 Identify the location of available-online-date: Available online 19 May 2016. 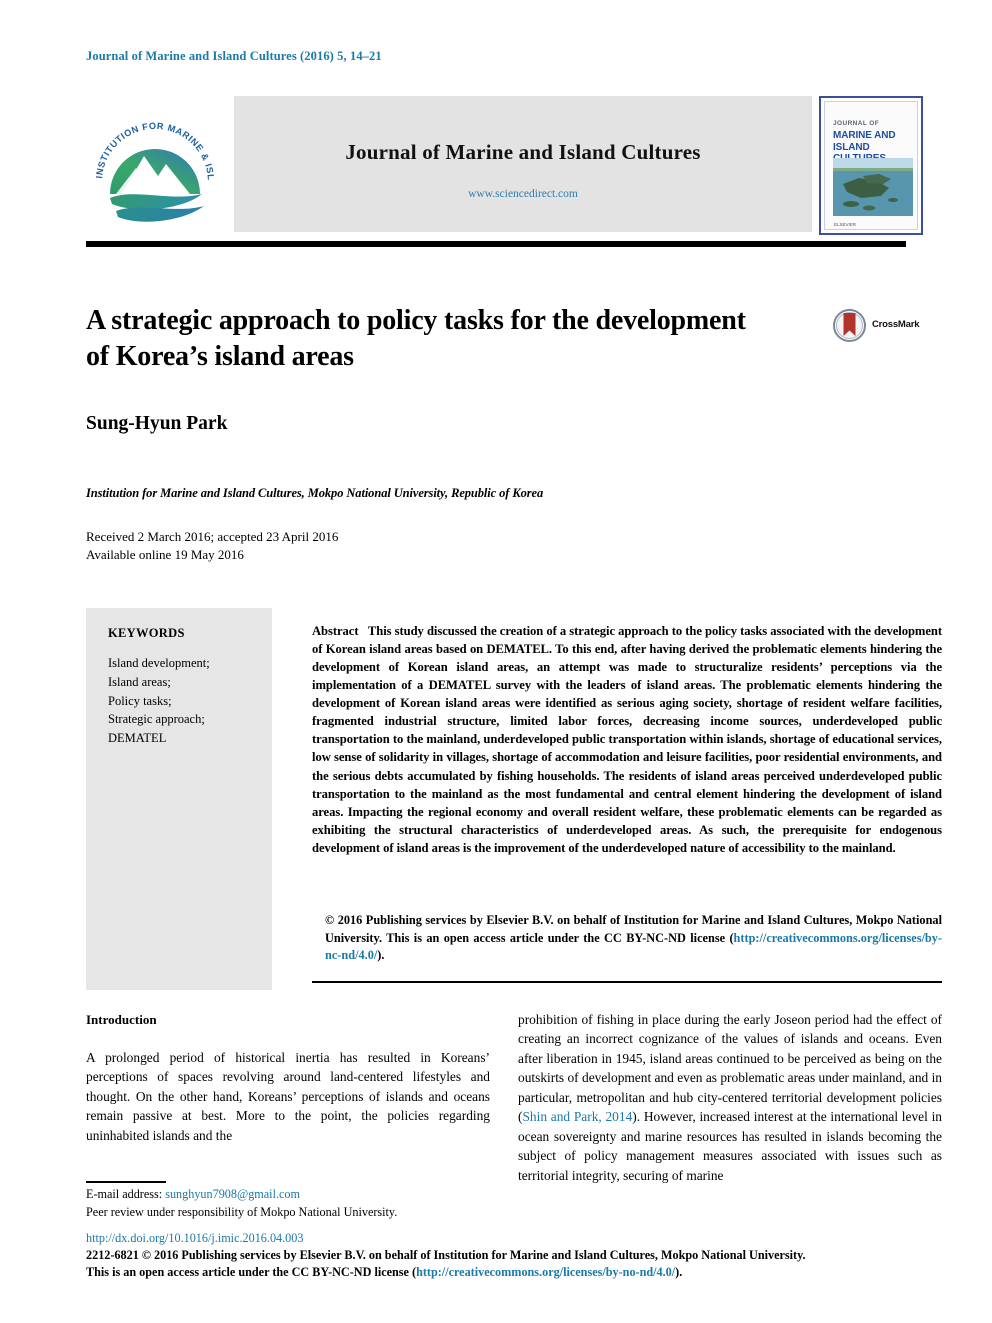
(165, 555).